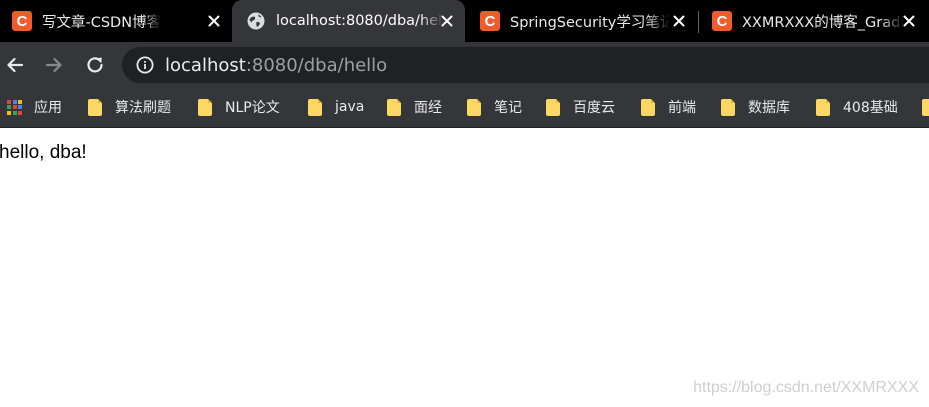  I want to click on bookmark-label: 算法刷题, so click(143, 108).